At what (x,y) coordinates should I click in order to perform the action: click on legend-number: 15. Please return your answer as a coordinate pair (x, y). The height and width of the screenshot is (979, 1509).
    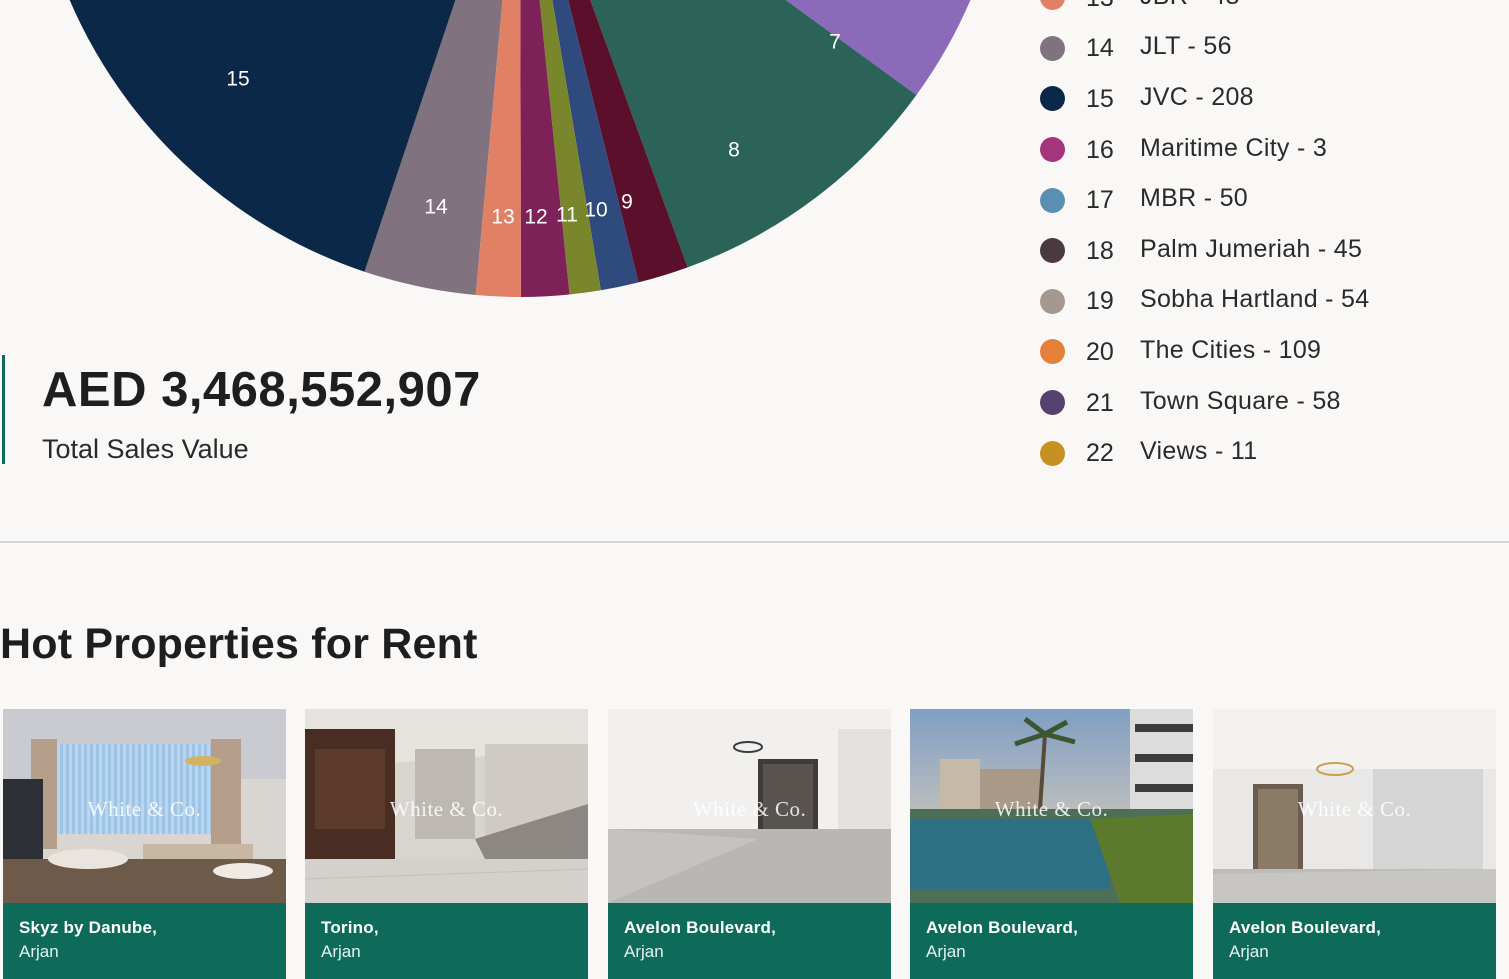
    Looking at the image, I should click on (1100, 98).